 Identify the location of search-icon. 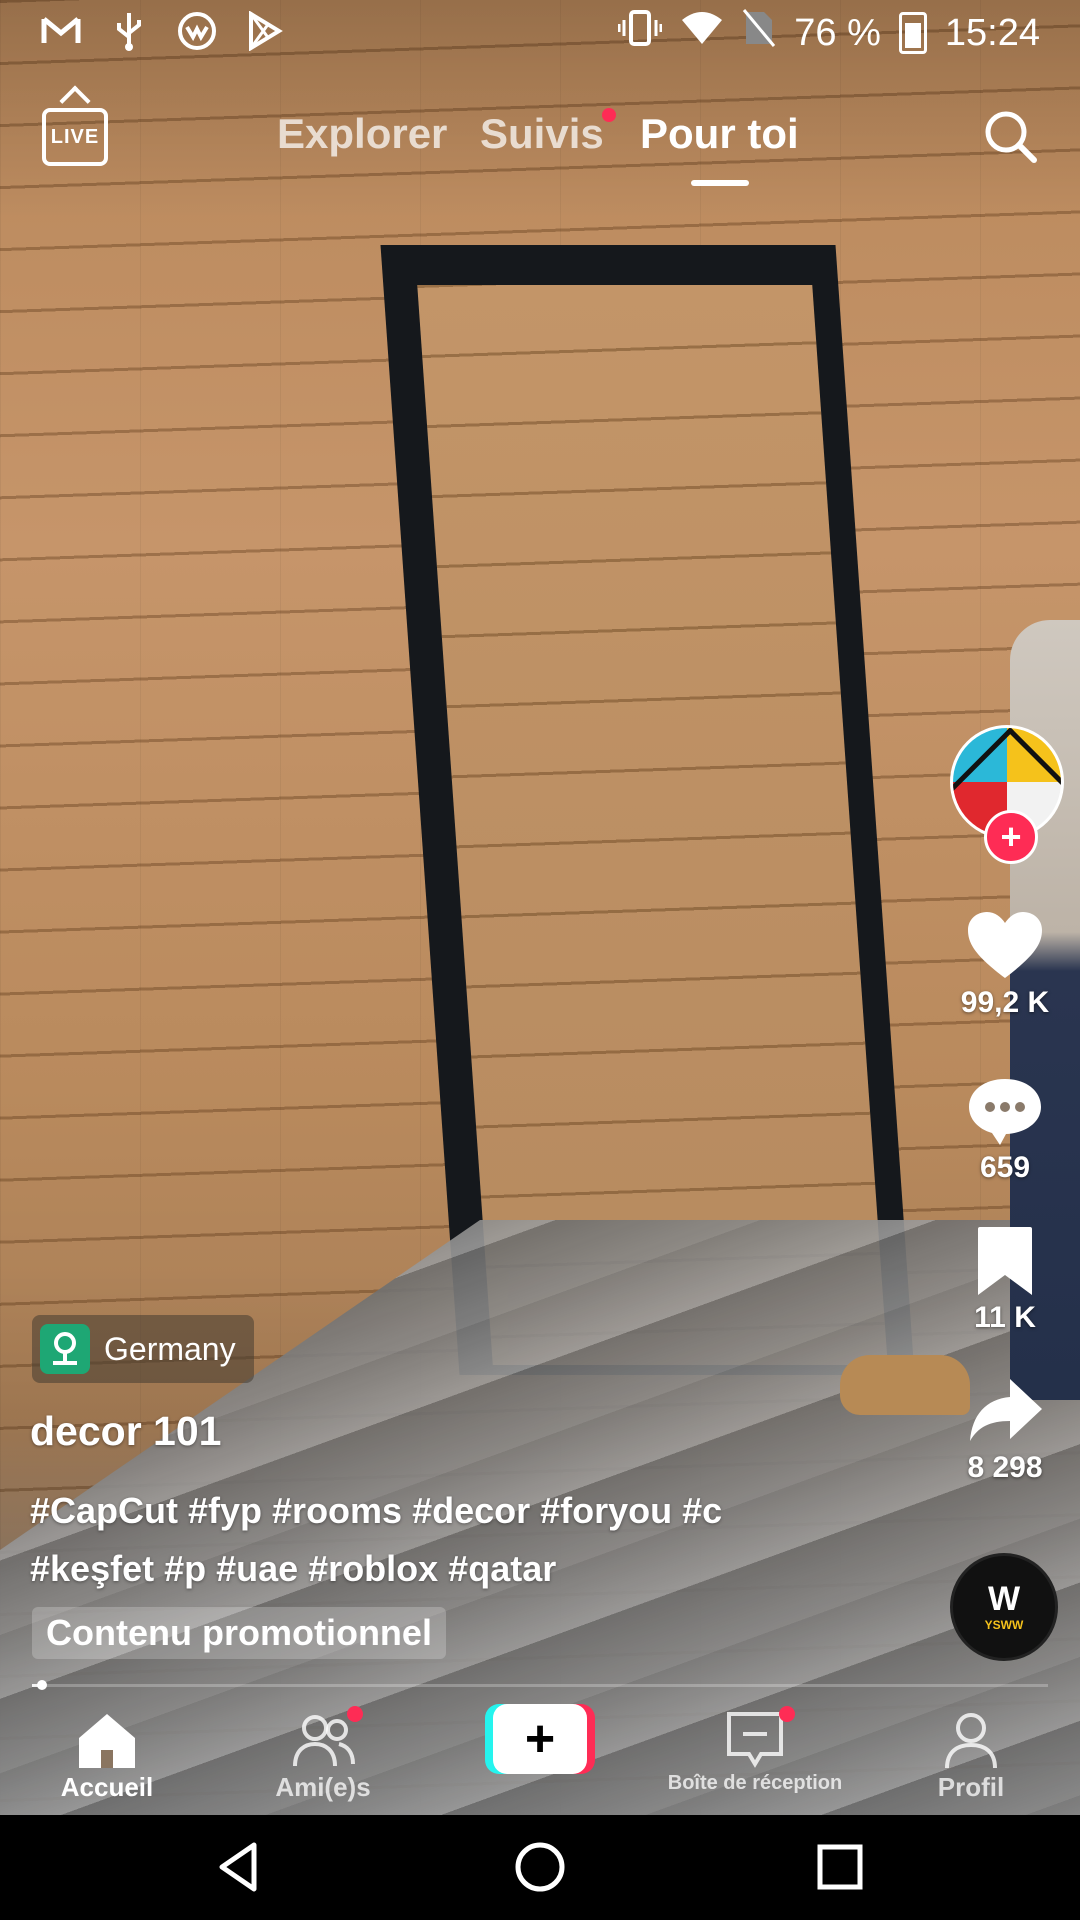
(1009, 135).